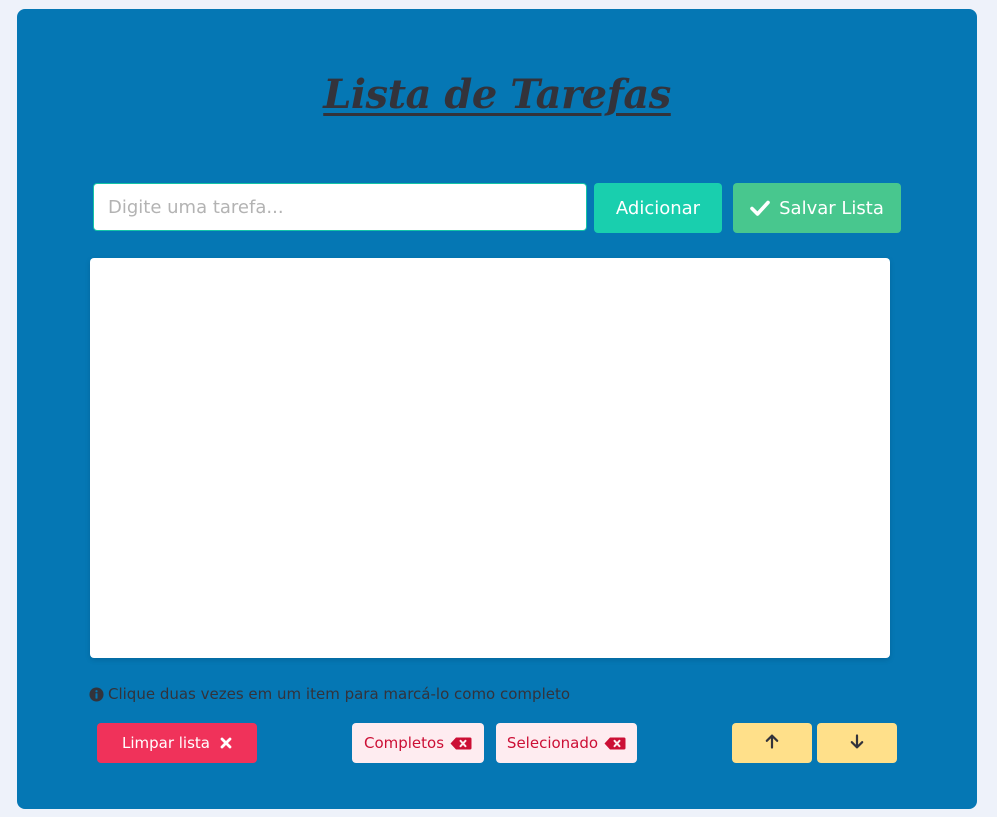 The height and width of the screenshot is (817, 997). What do you see at coordinates (831, 208) in the screenshot?
I see `save-list-label: Salvar Lista` at bounding box center [831, 208].